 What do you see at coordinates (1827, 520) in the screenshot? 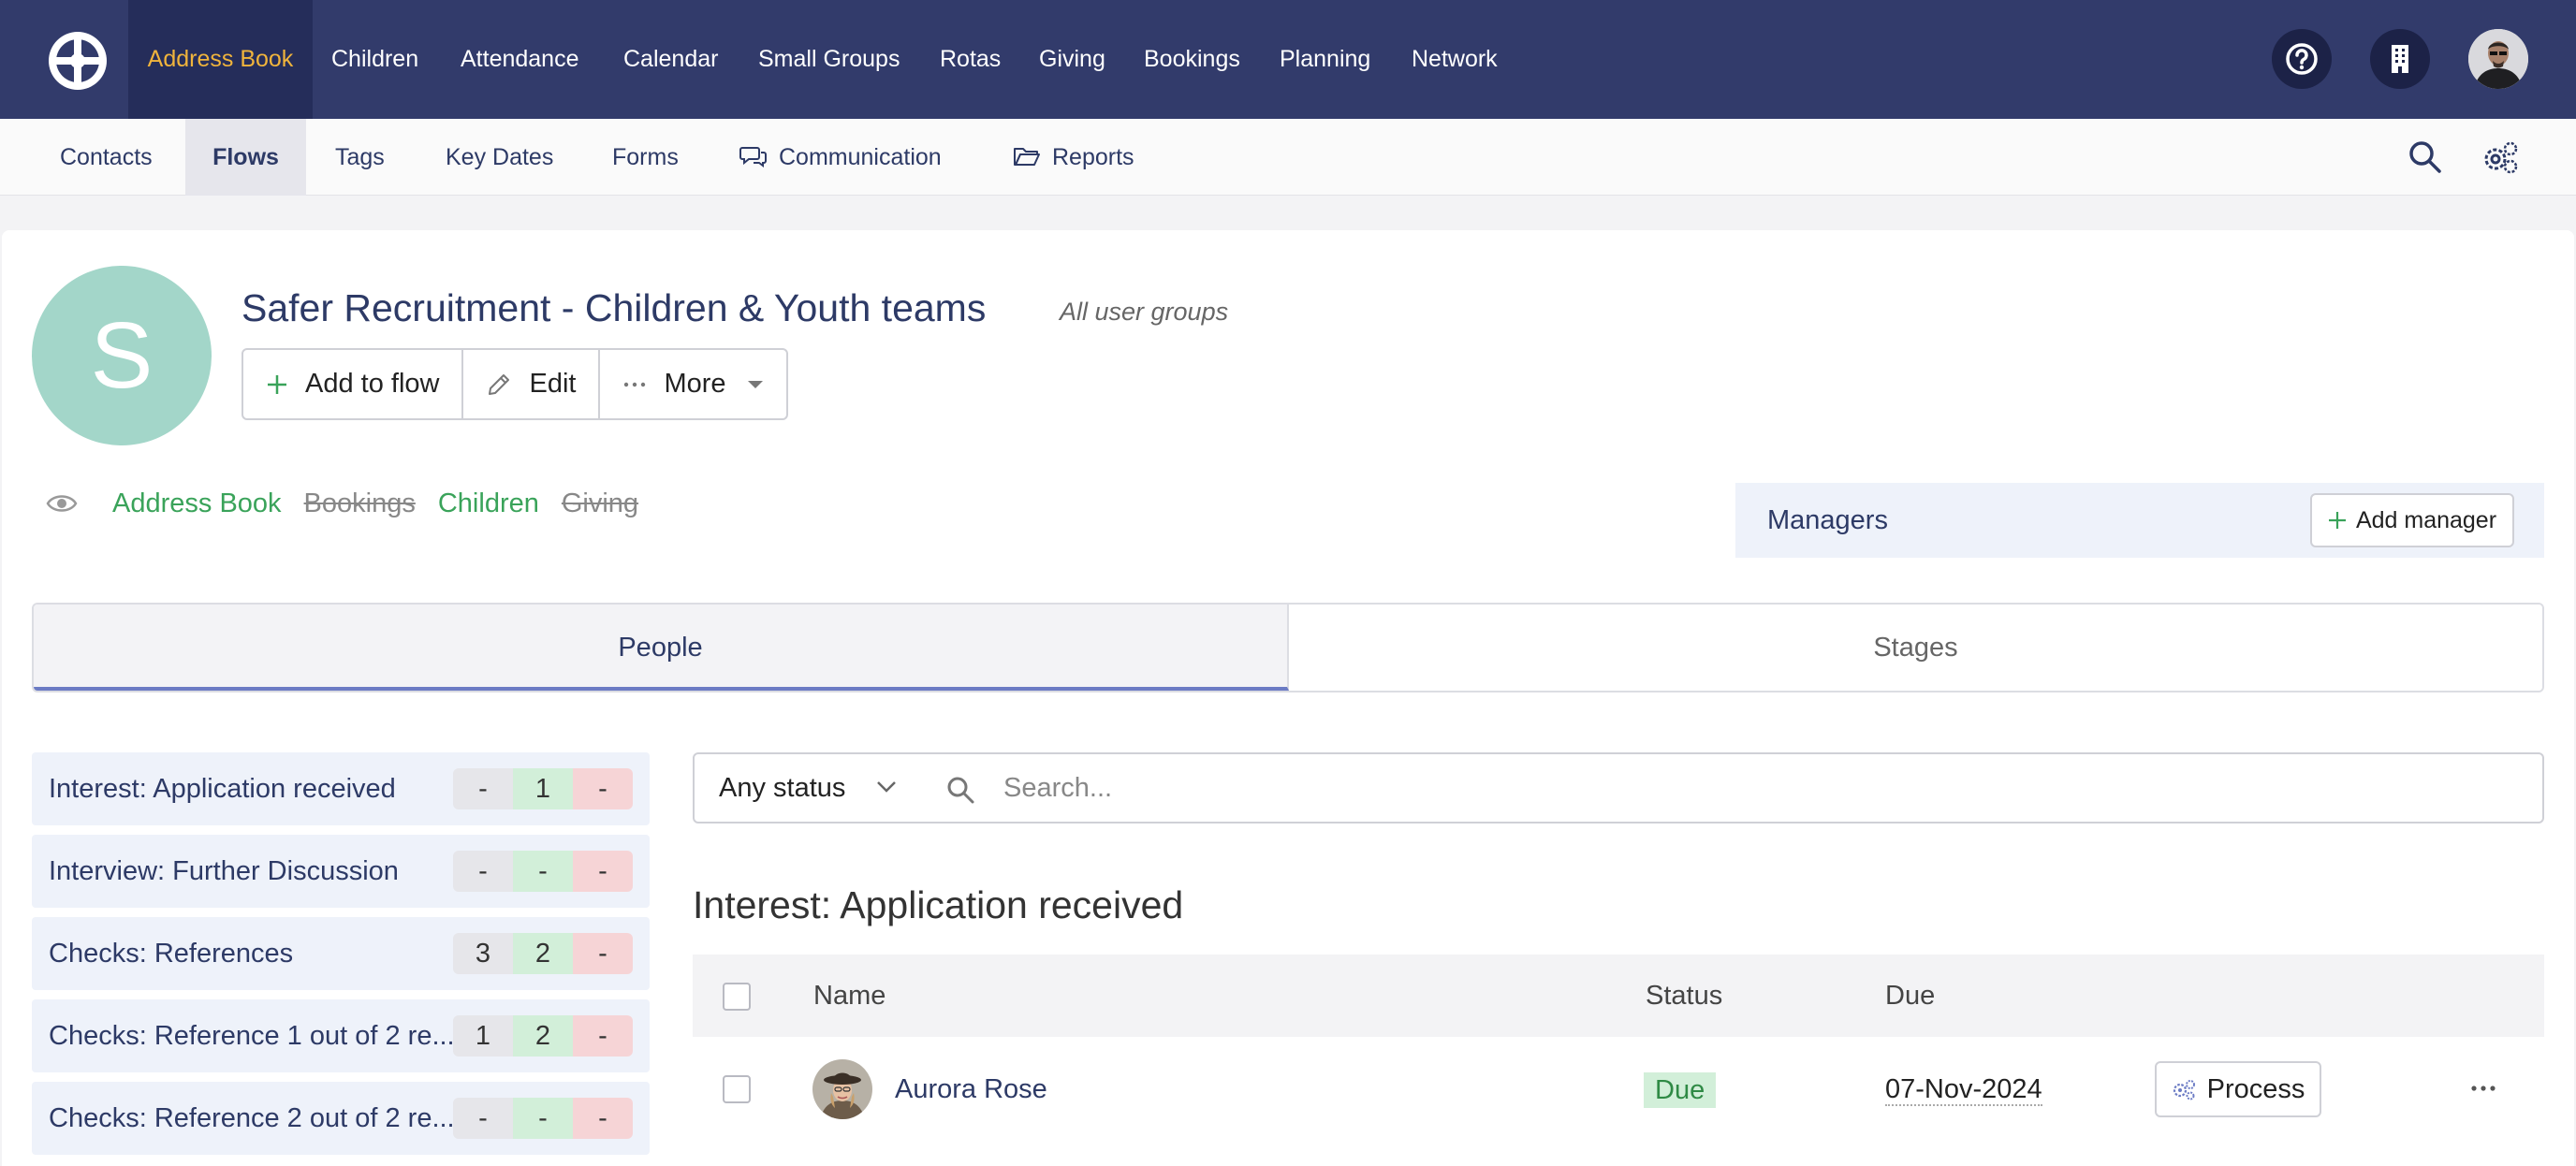
I see `managers-label: Managers` at bounding box center [1827, 520].